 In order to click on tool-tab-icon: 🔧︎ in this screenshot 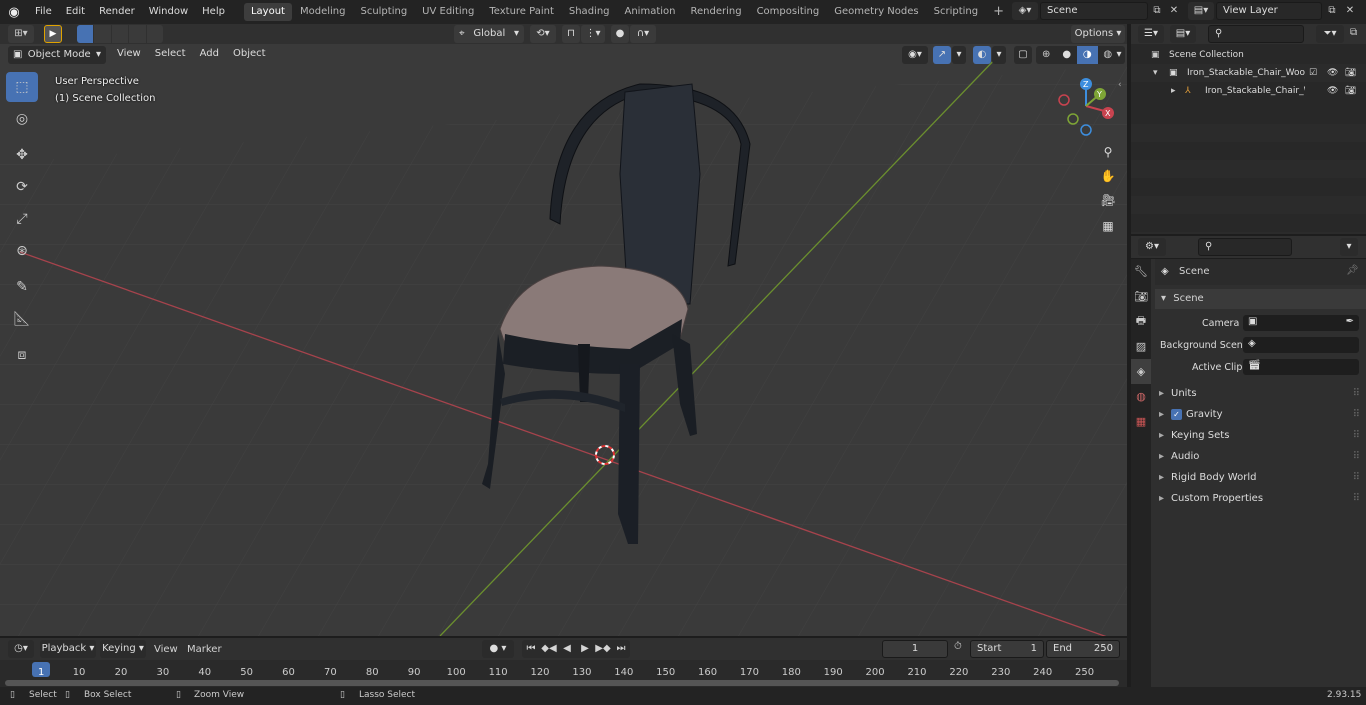, I will do `click(1141, 271)`.